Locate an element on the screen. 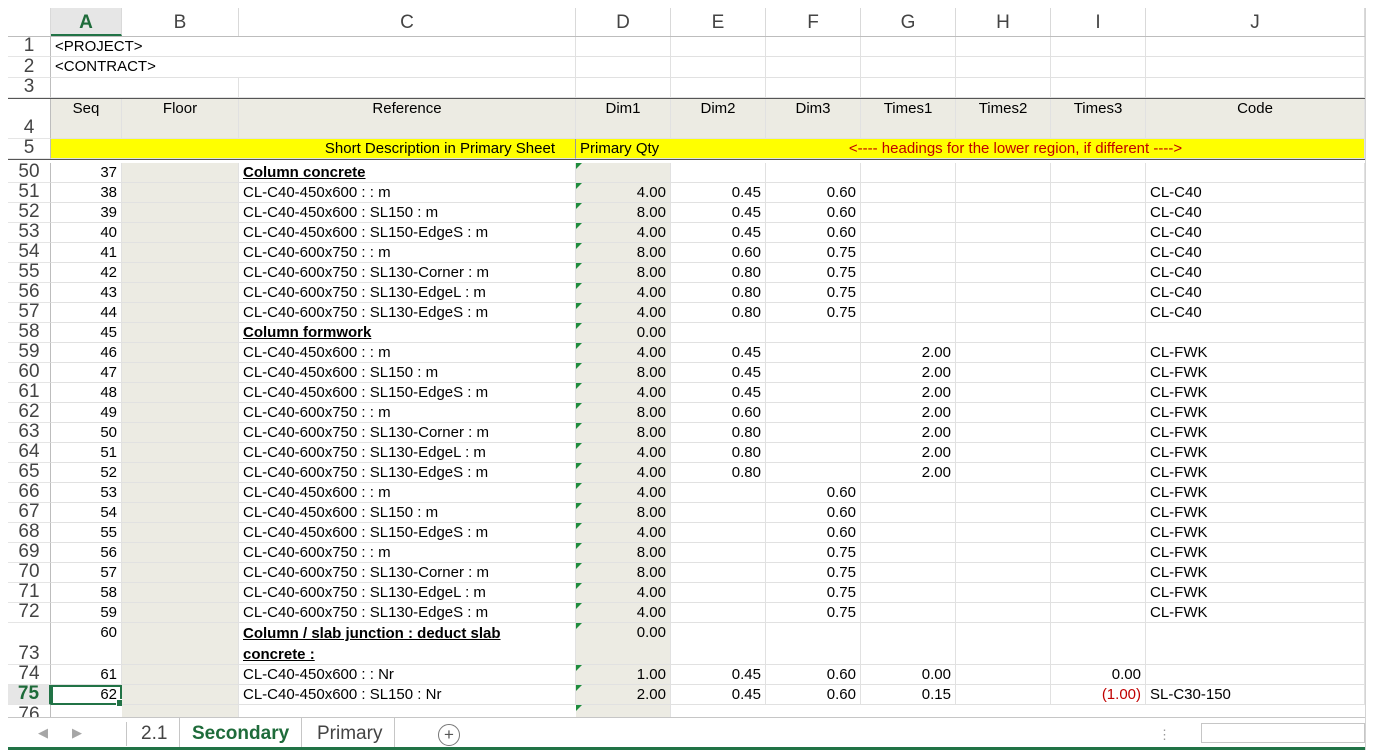 The width and height of the screenshot is (1373, 756). heading-dim2: Dim2 is located at coordinates (718, 119).